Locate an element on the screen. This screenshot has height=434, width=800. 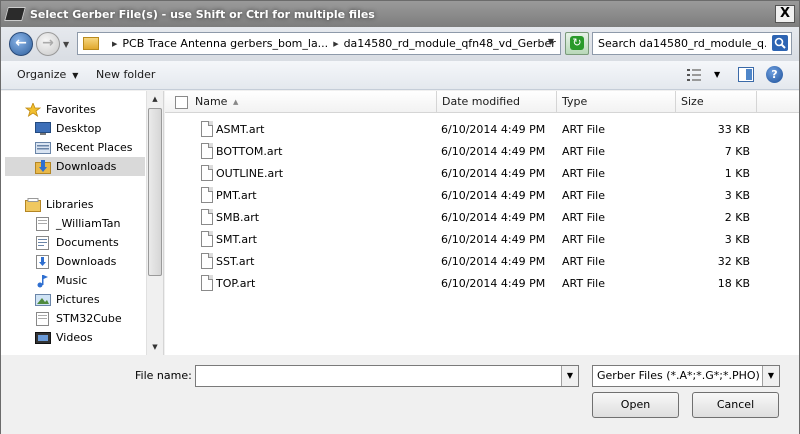
nav-item-documents: Documents is located at coordinates (77, 242).